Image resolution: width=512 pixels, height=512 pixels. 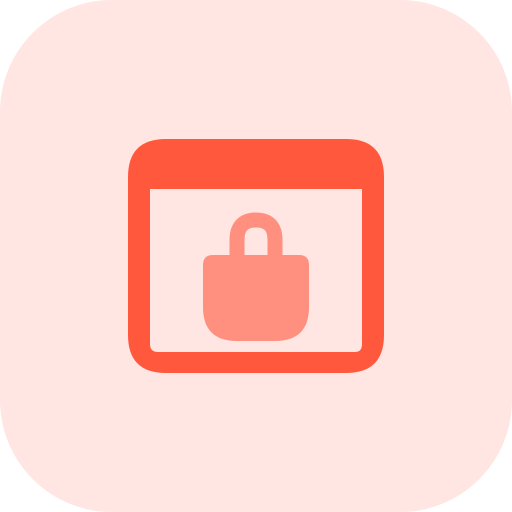 I want to click on lock-body, so click(x=256, y=298).